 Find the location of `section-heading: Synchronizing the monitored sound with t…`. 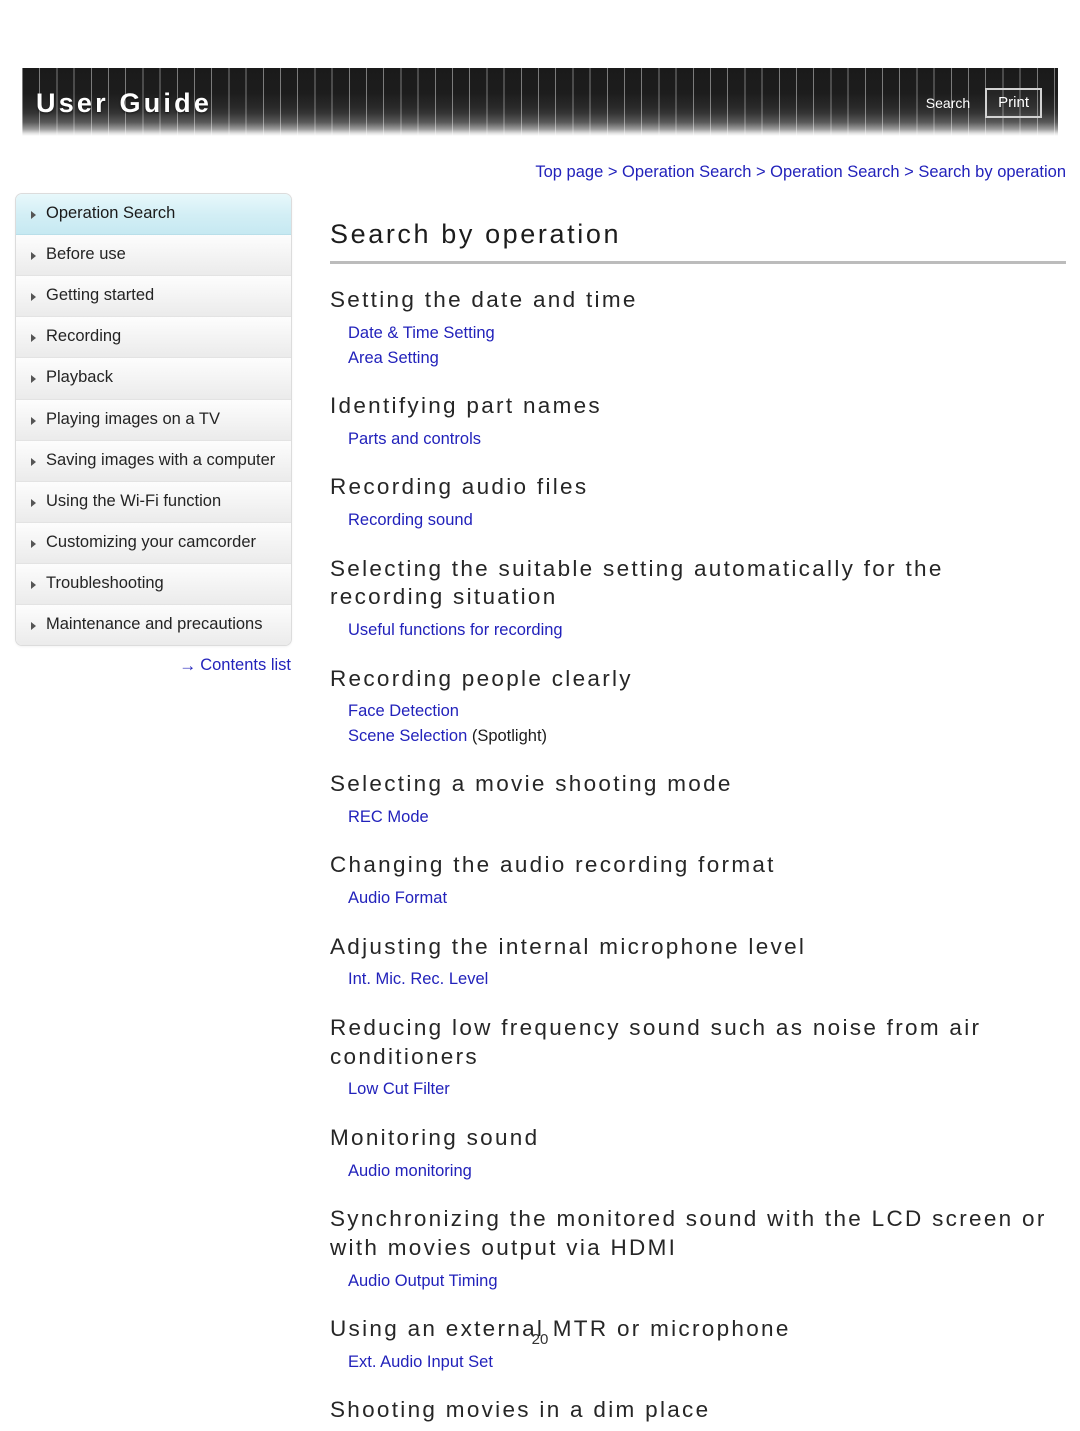

section-heading: Synchronizing the monitored sound with t… is located at coordinates (688, 1232).